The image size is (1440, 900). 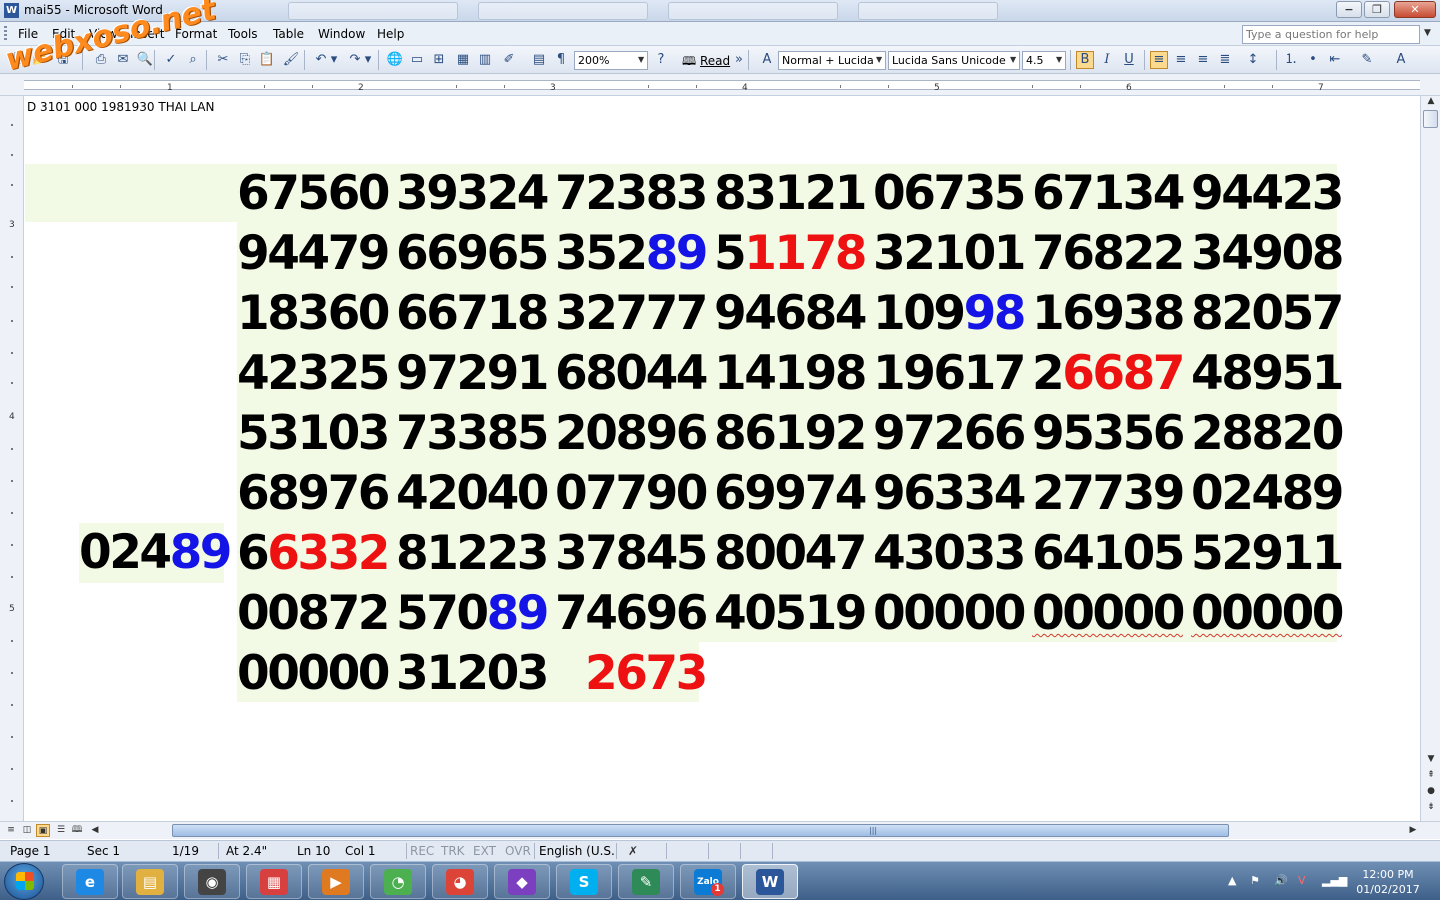 I want to click on zoom-select: 200%, so click(x=611, y=60).